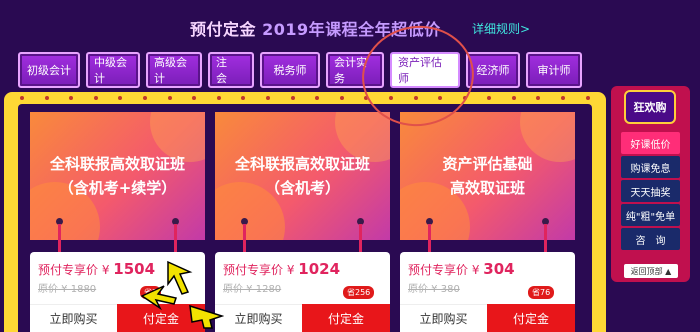 This screenshot has height=332, width=700. Describe the element at coordinates (541, 292) in the screenshot. I see `savings-badge: 省76` at that location.